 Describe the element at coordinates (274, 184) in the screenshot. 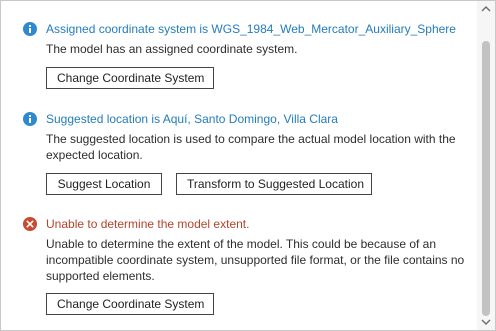

I see `transform-to-suggested-location-button: Transform to Suggested Location` at that location.